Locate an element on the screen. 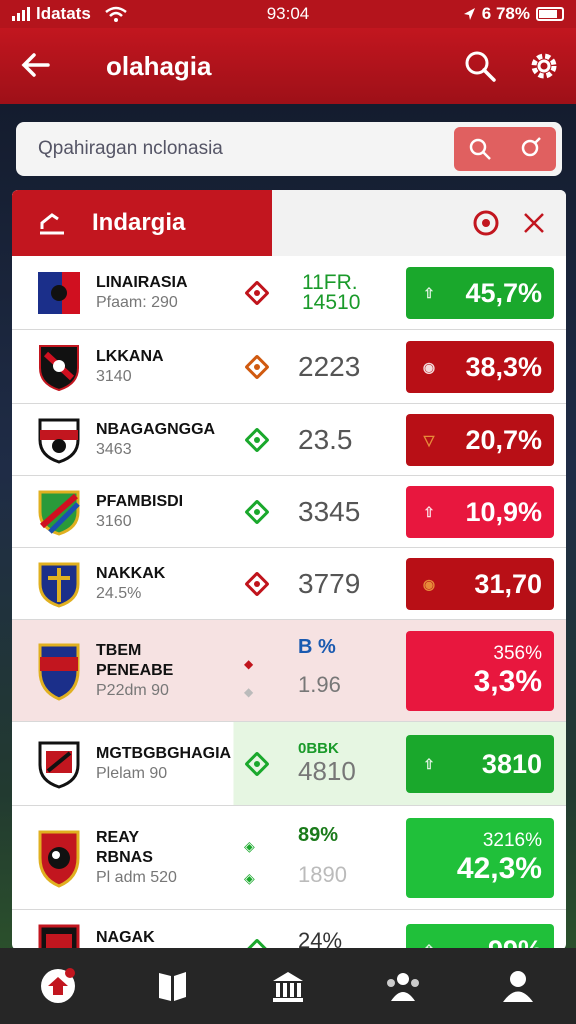 This screenshot has width=576, height=1024. team-value-secondary: 4810 is located at coordinates (327, 771).